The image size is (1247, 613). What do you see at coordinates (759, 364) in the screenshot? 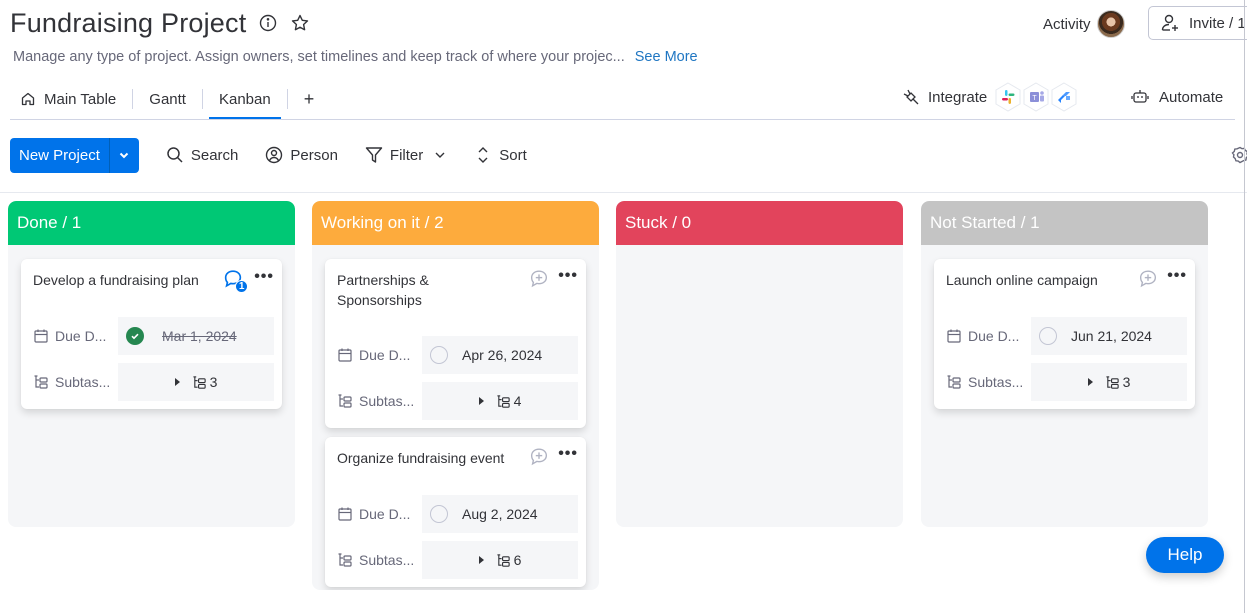
I see `kanban-column-stuck: Stuck / 0` at bounding box center [759, 364].